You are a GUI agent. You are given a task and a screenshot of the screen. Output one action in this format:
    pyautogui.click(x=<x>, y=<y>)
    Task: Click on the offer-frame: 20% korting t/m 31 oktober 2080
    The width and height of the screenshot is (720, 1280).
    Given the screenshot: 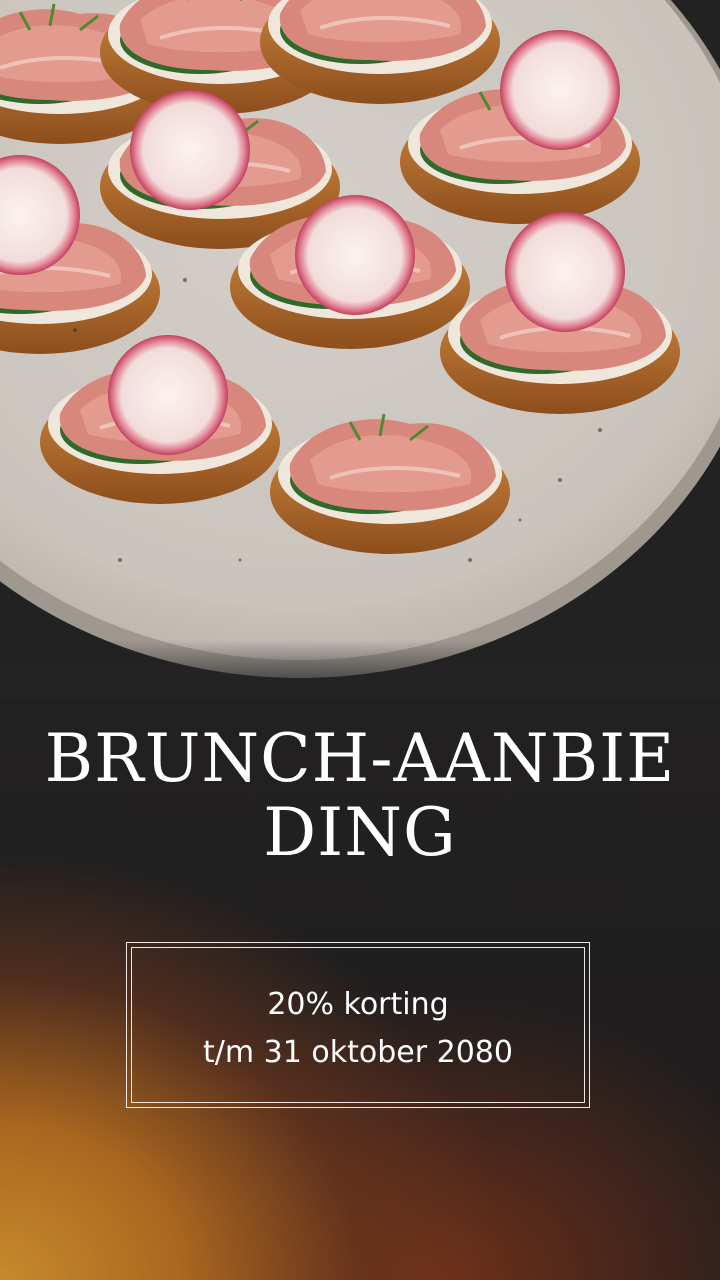 What is the action you would take?
    pyautogui.click(x=358, y=1025)
    